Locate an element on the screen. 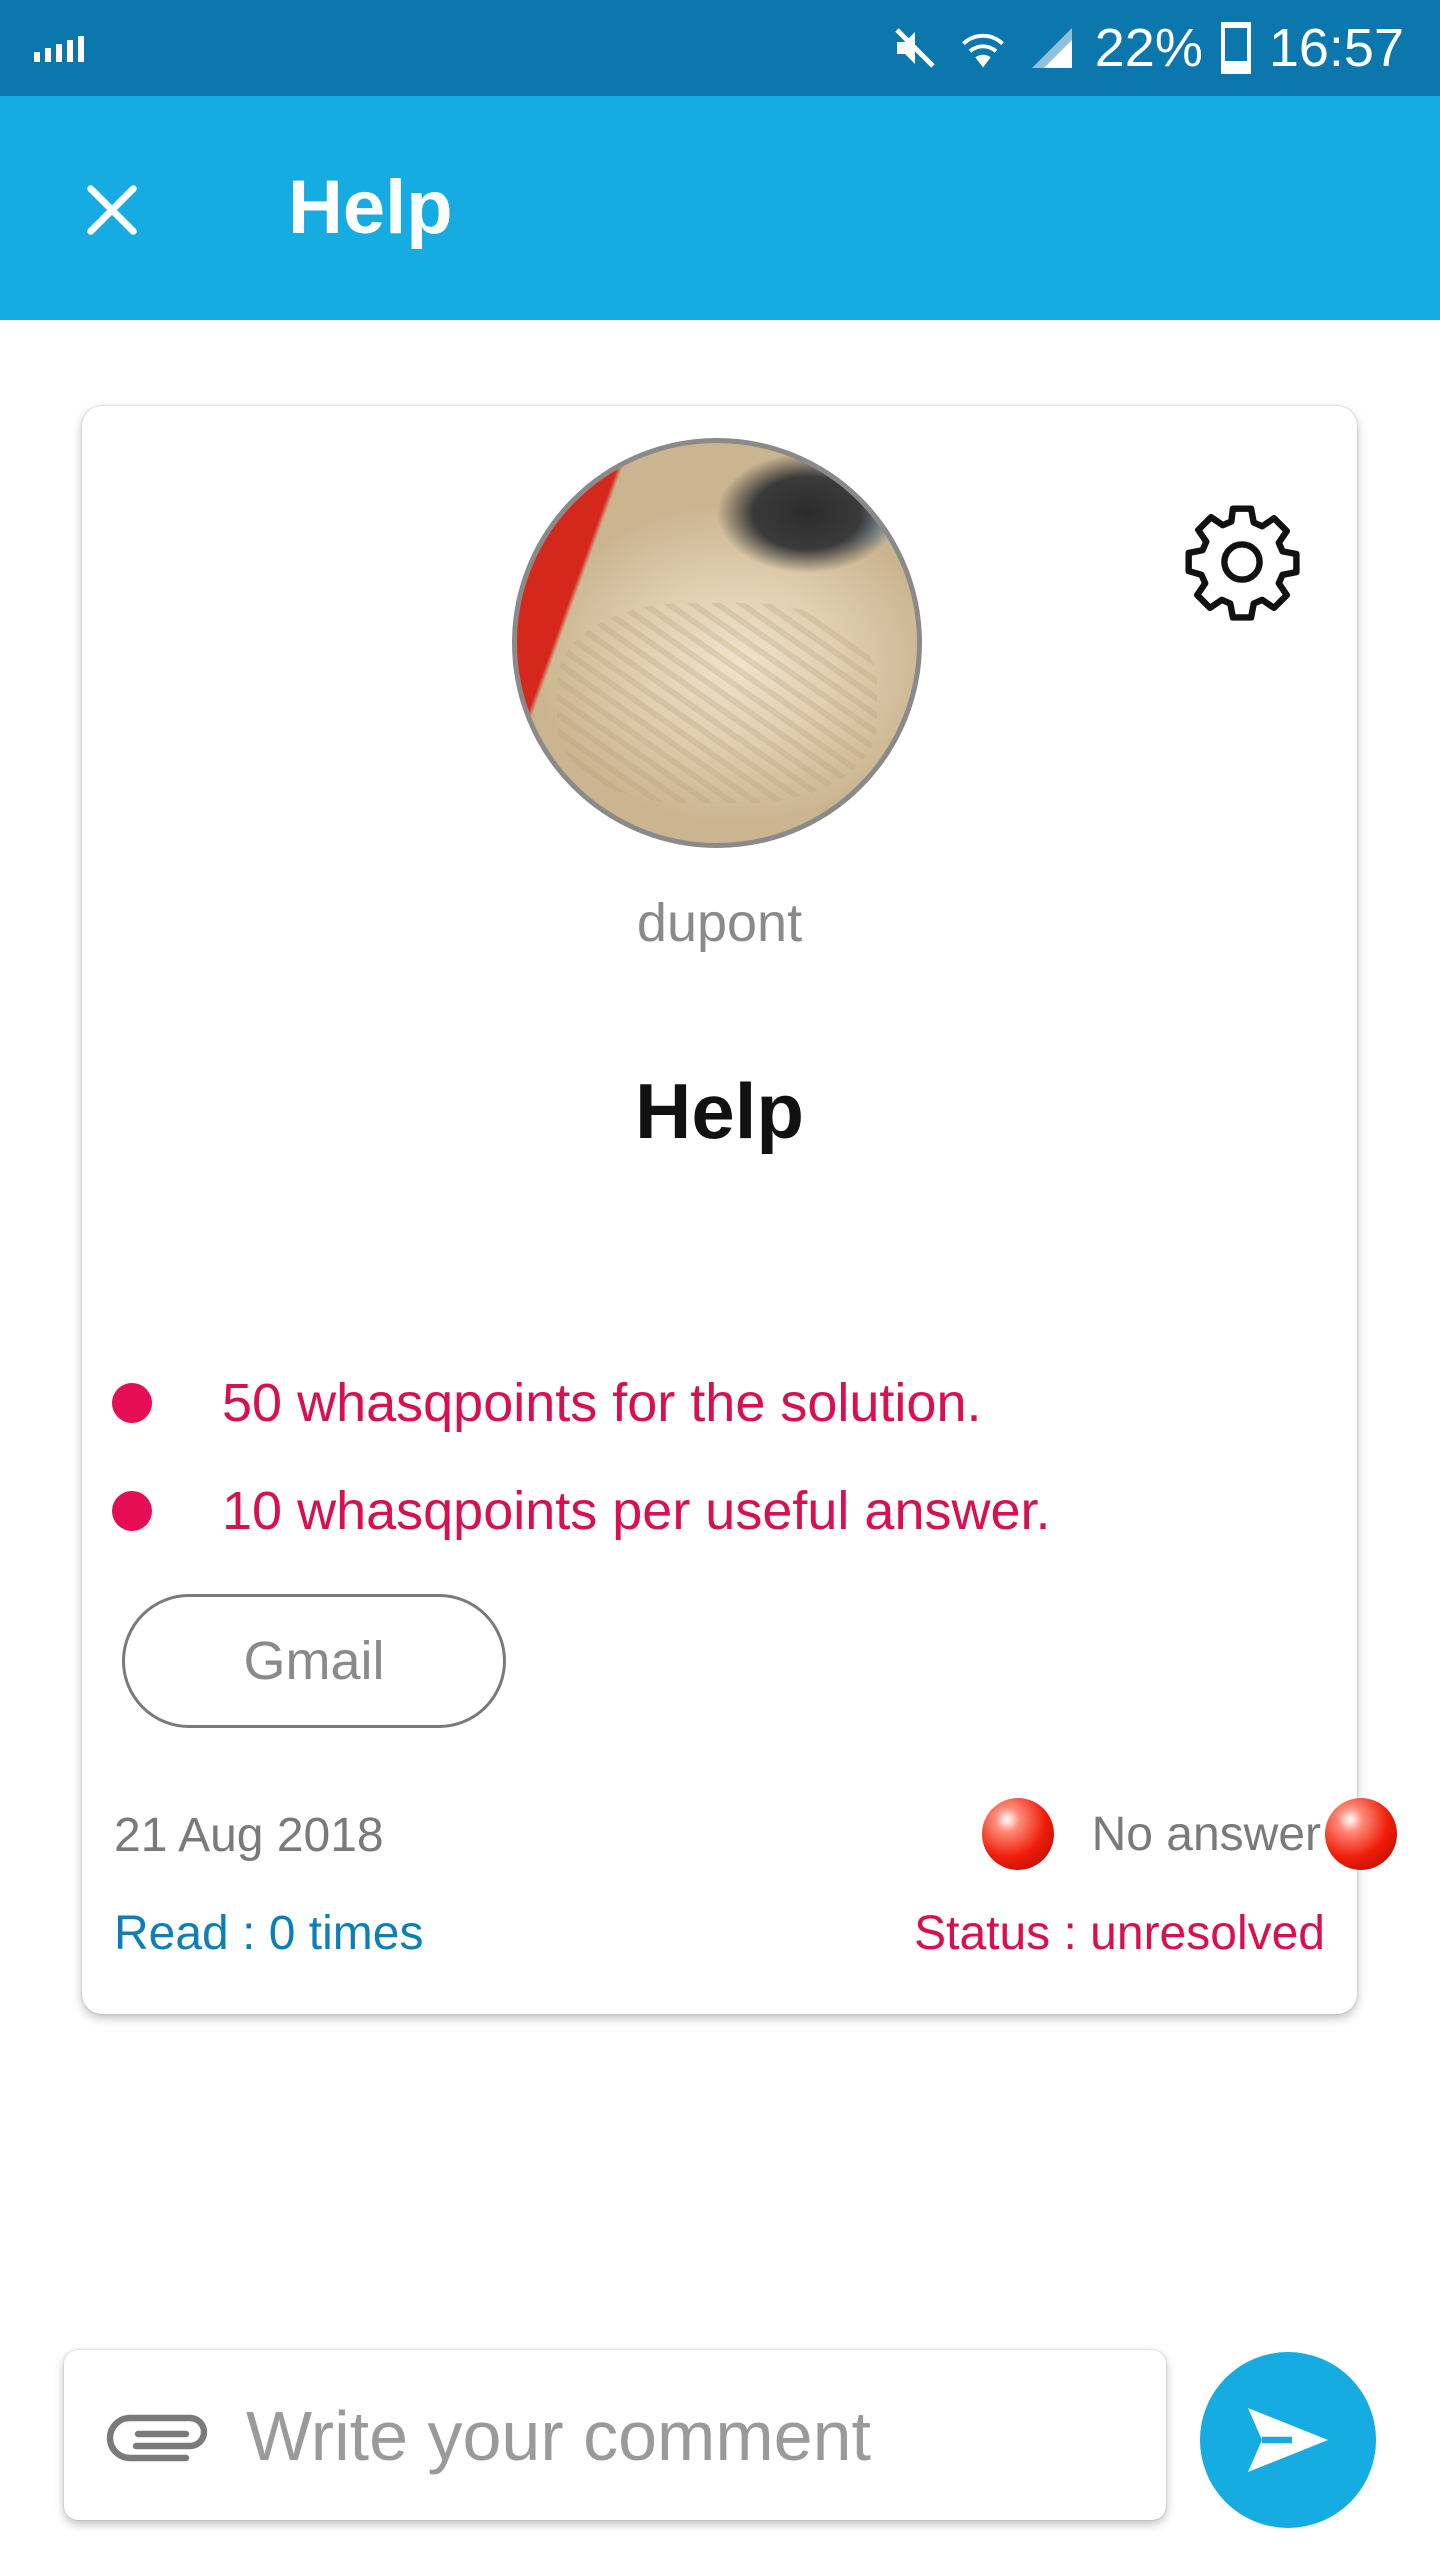 The height and width of the screenshot is (2560, 1440). send-button is located at coordinates (1288, 2440).